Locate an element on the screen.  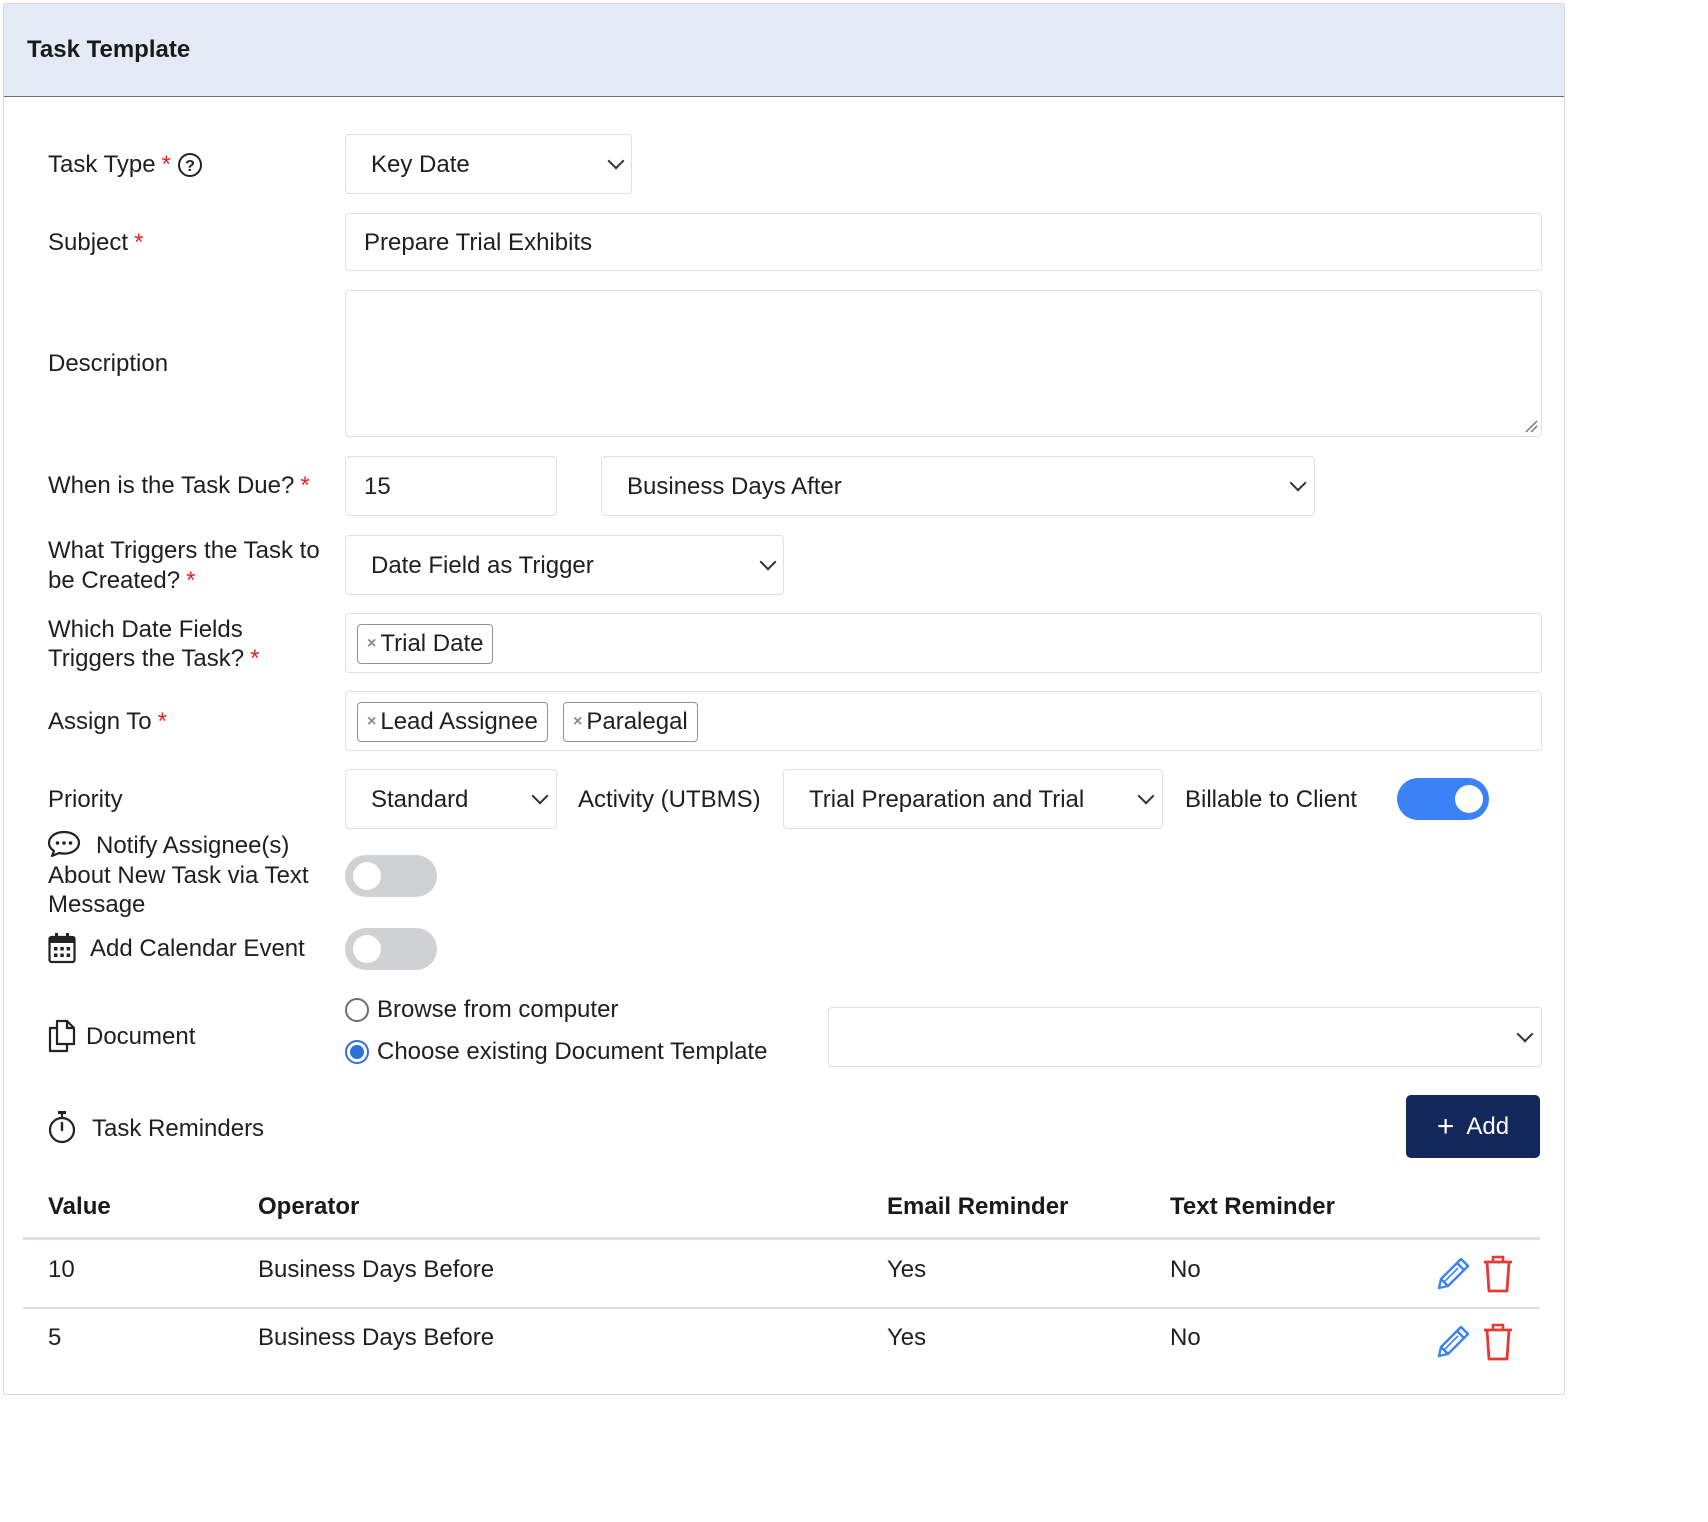
task-type-label: Task Type * is located at coordinates (109, 164).